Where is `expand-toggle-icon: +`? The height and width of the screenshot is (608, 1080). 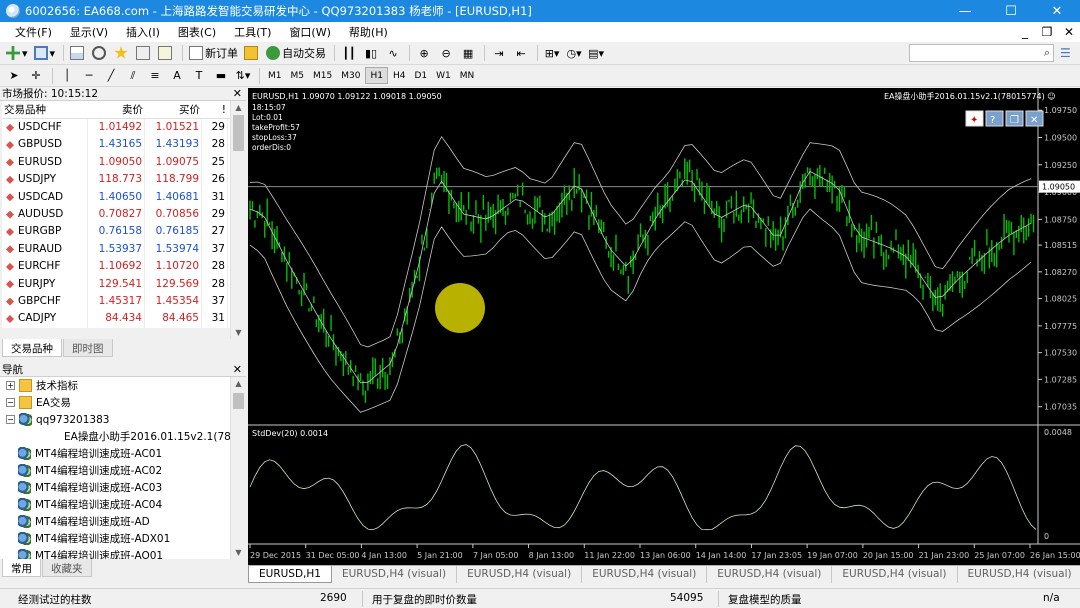
expand-toggle-icon: + is located at coordinates (10, 385).